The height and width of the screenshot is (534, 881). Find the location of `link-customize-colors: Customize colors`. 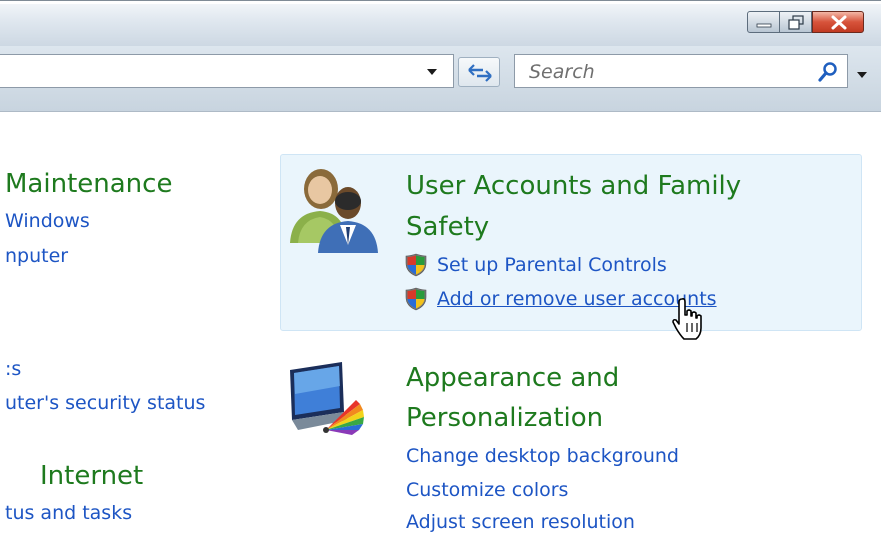

link-customize-colors: Customize colors is located at coordinates (487, 490).